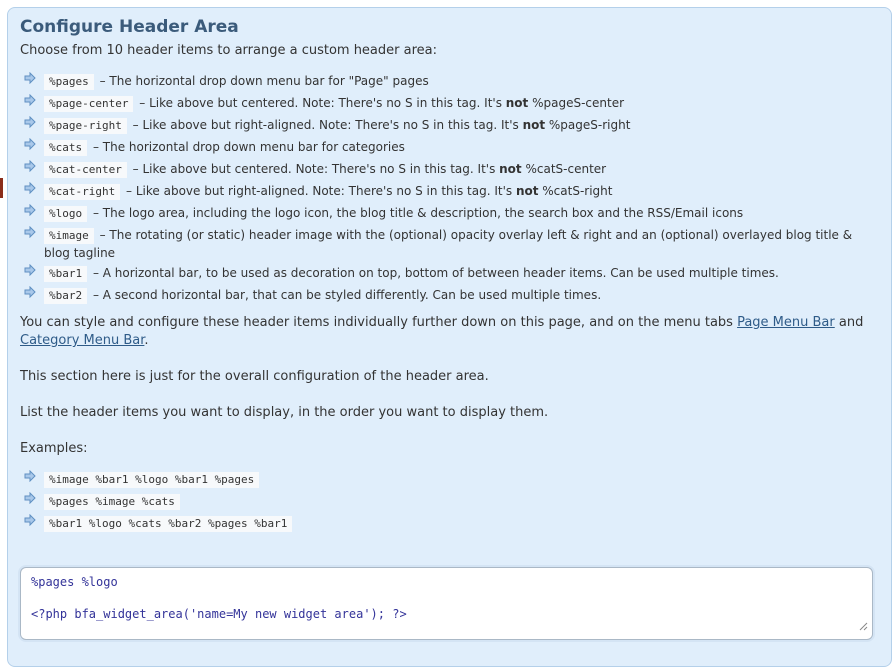 This screenshot has height=667, width=895. I want to click on textarea-line-1: %pages %logo, so click(74, 582).